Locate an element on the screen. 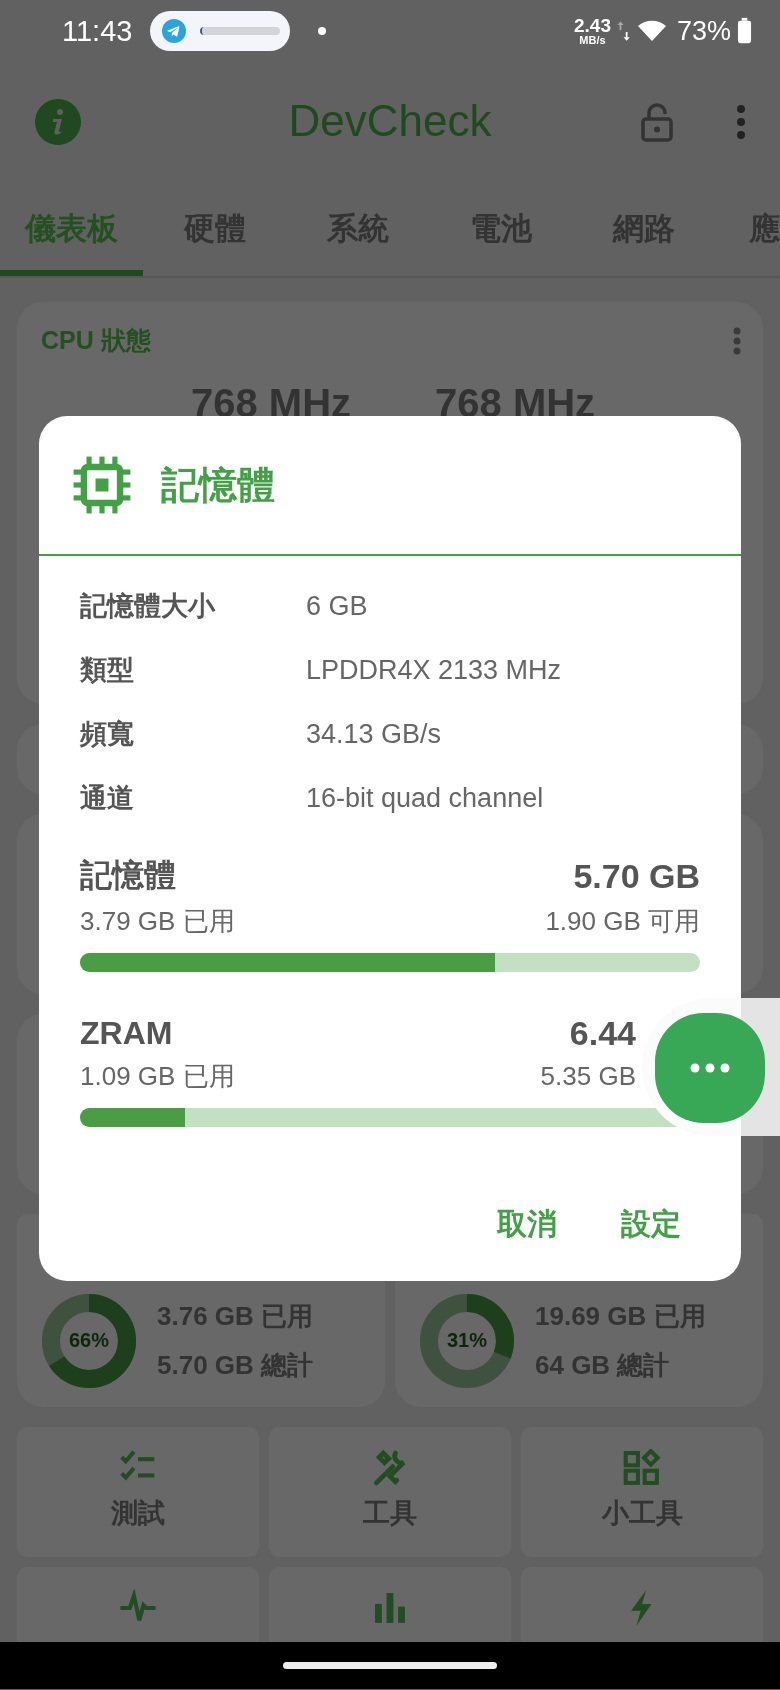 The height and width of the screenshot is (1690, 780). dialog-button: 設定 is located at coordinates (651, 1224).